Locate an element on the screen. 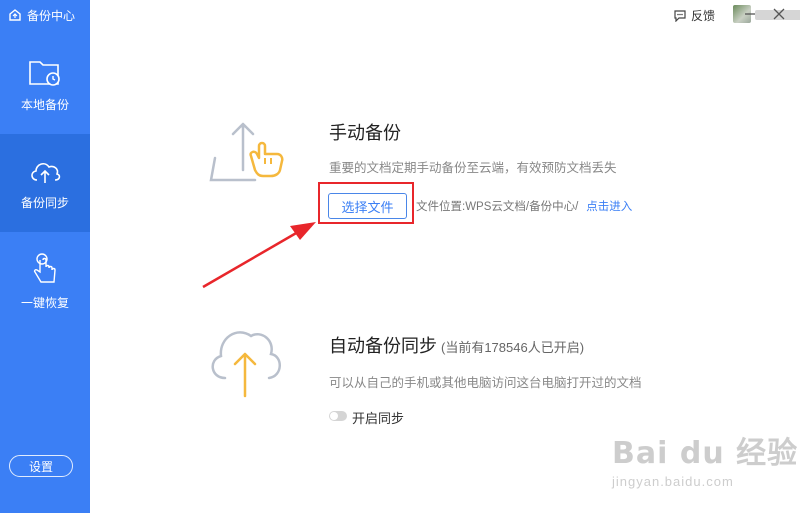  auto-sync-user-count: (当前有178546人已开启) is located at coordinates (513, 347).